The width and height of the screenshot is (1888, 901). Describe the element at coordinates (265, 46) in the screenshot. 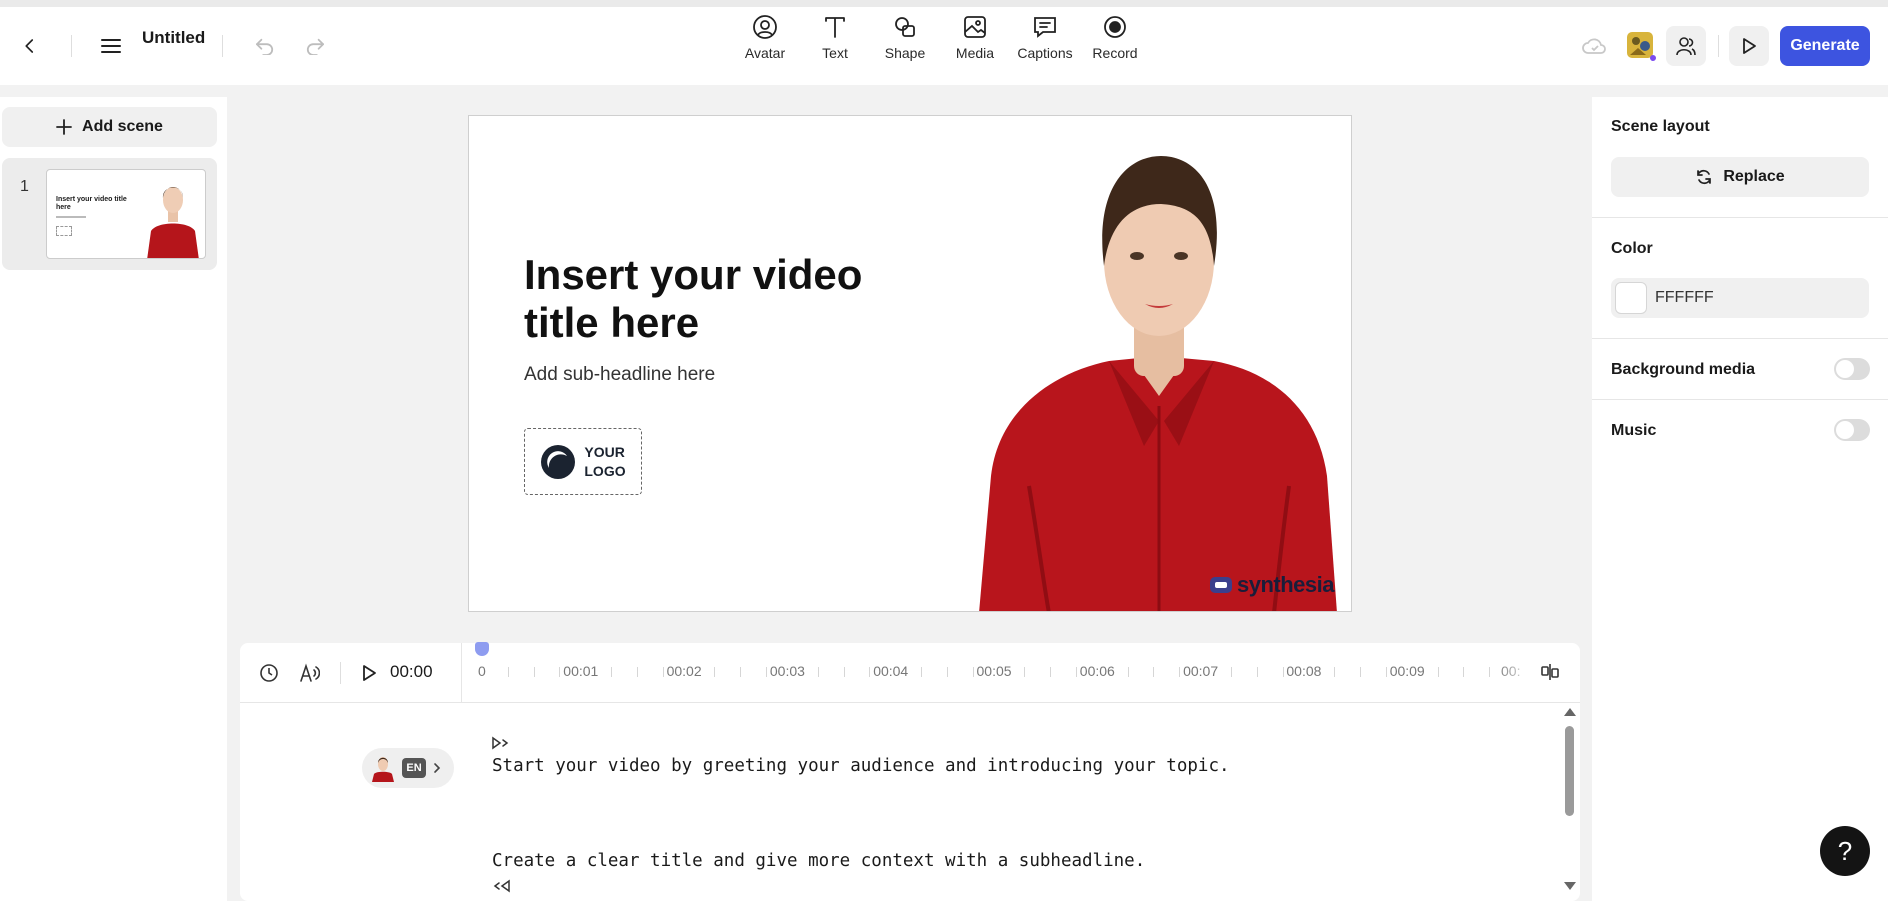

I see `undo-icon` at that location.